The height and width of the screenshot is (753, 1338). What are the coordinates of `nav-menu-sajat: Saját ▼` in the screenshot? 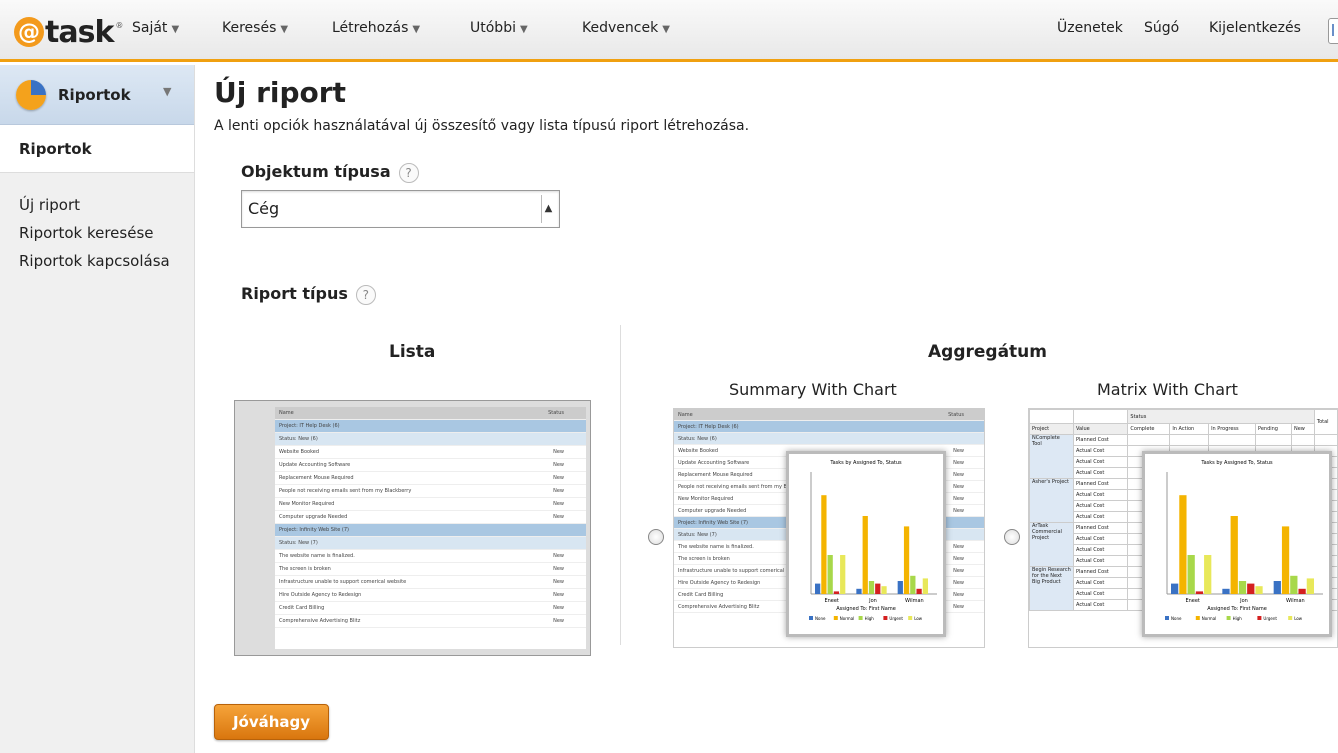 It's located at (155, 28).